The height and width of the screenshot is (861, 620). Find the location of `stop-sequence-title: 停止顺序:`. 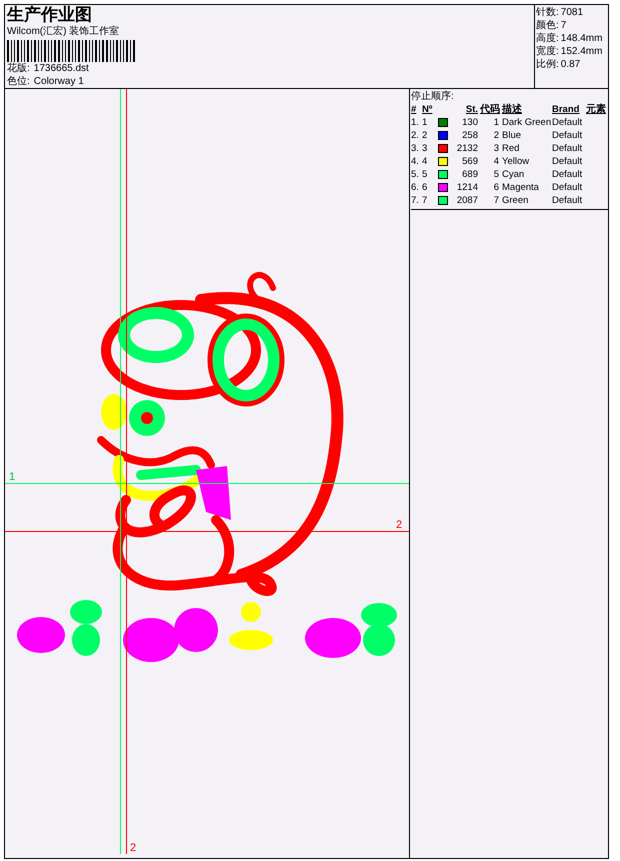

stop-sequence-title: 停止顺序: is located at coordinates (433, 96).